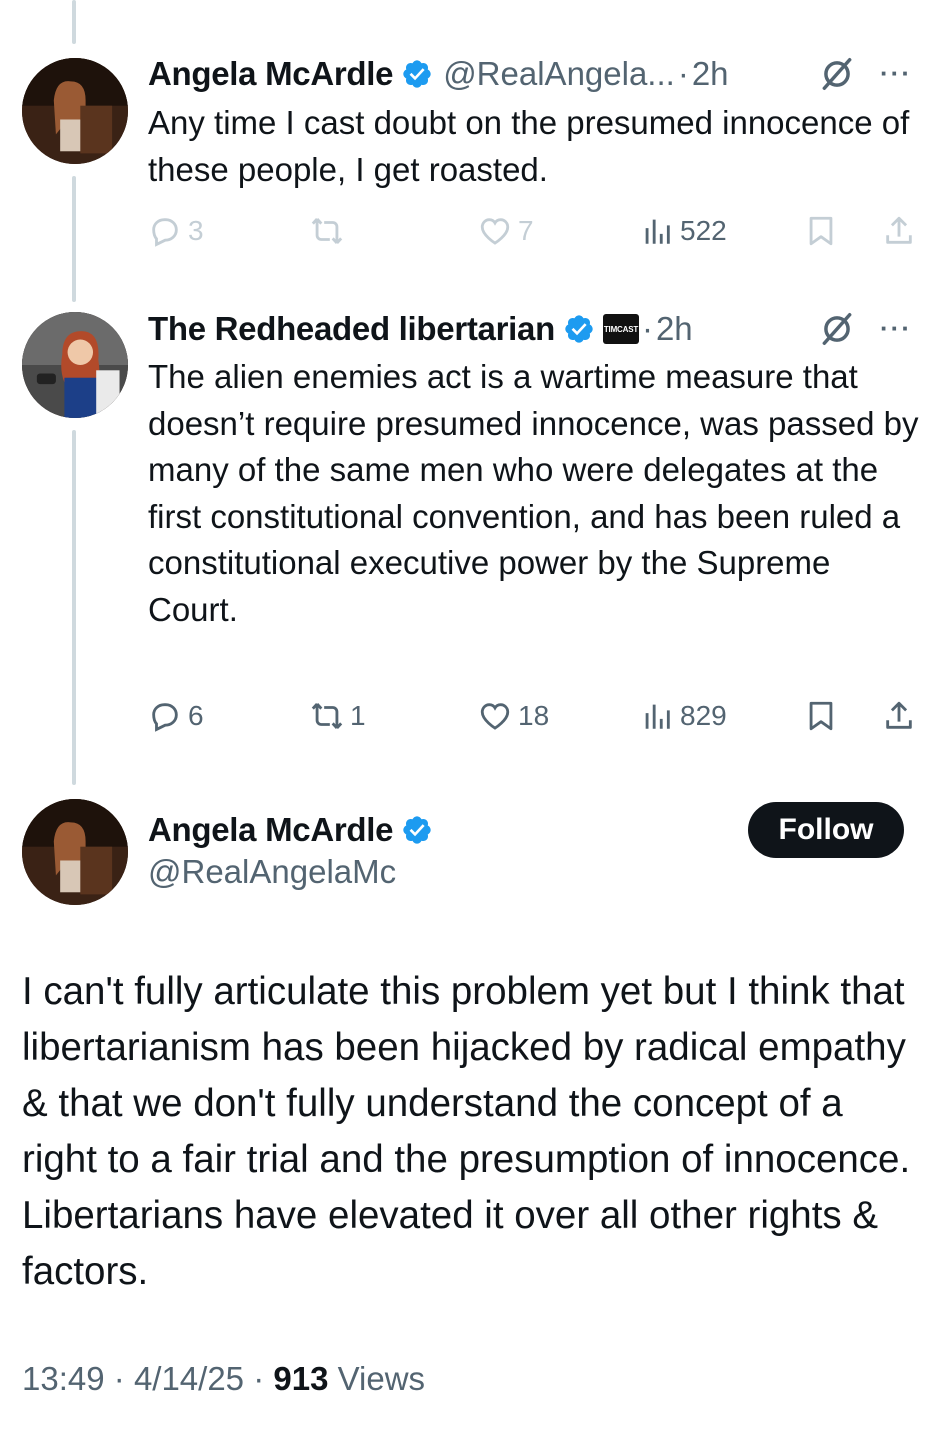 The image size is (945, 1445). I want to click on post-time: 13:49, so click(63, 1378).